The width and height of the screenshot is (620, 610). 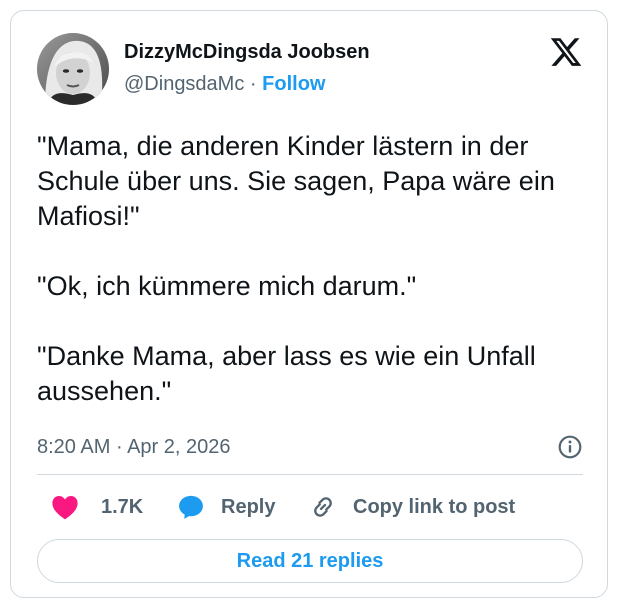 I want to click on tweet-paragraph: "Ok, ich kümmere mich darum.", so click(x=227, y=286).